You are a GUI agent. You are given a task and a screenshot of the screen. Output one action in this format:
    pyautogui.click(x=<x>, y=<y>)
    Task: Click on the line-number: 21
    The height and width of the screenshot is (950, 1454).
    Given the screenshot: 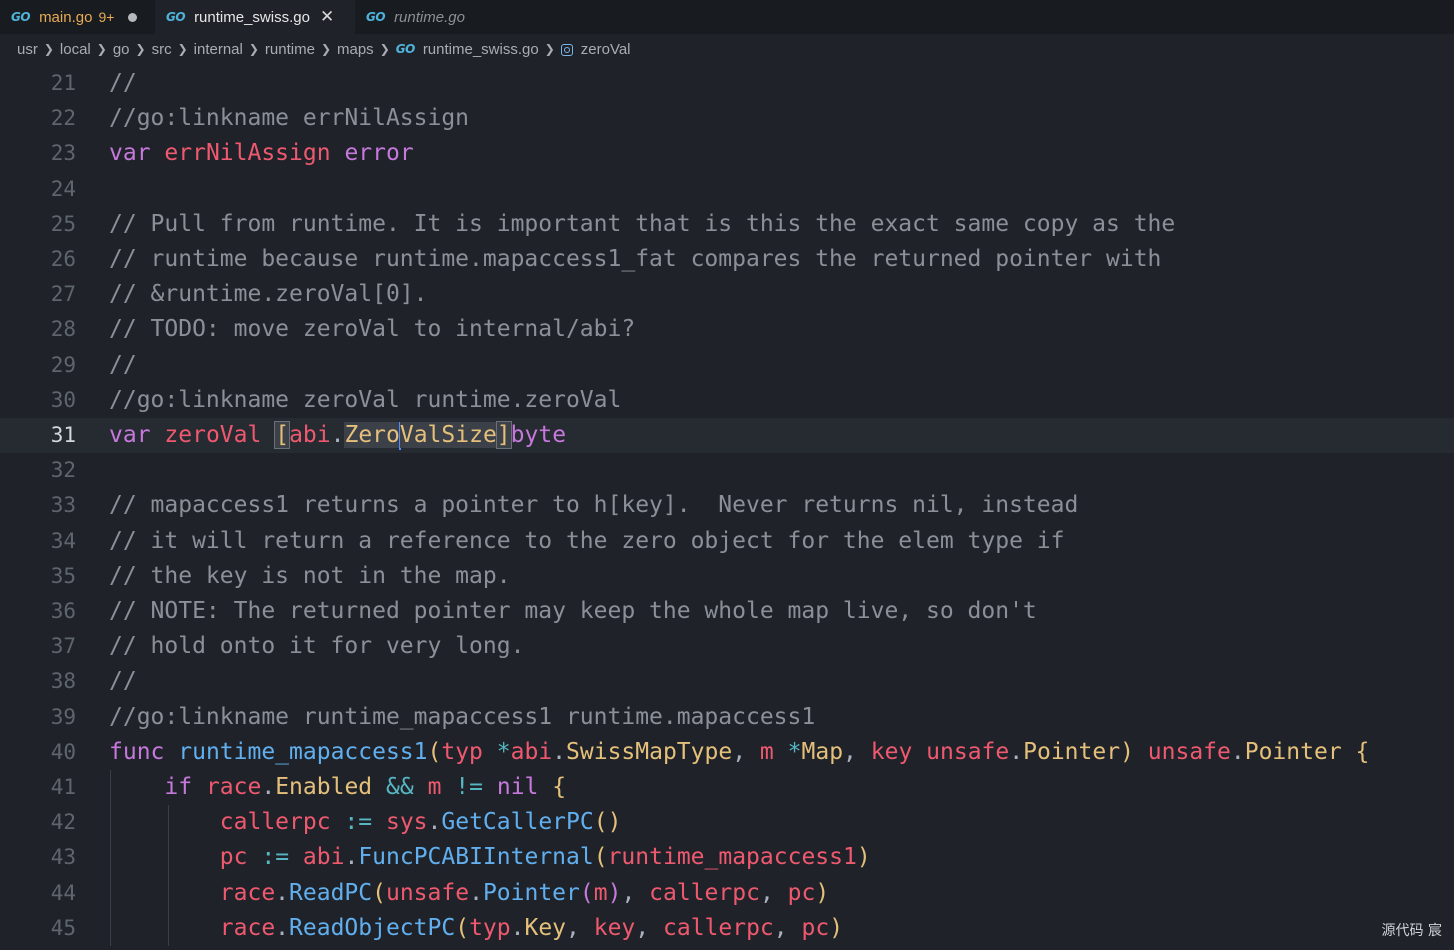 What is the action you would take?
    pyautogui.click(x=63, y=83)
    